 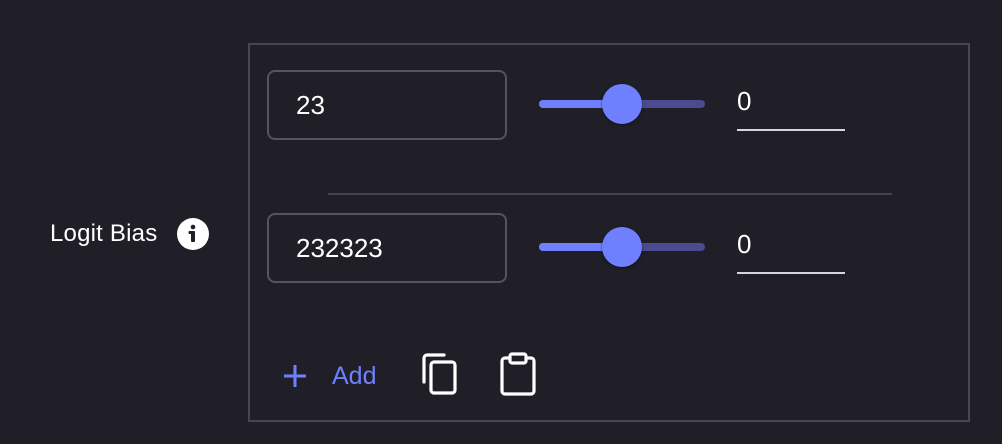 I want to click on add-button-label: Add, so click(x=354, y=375).